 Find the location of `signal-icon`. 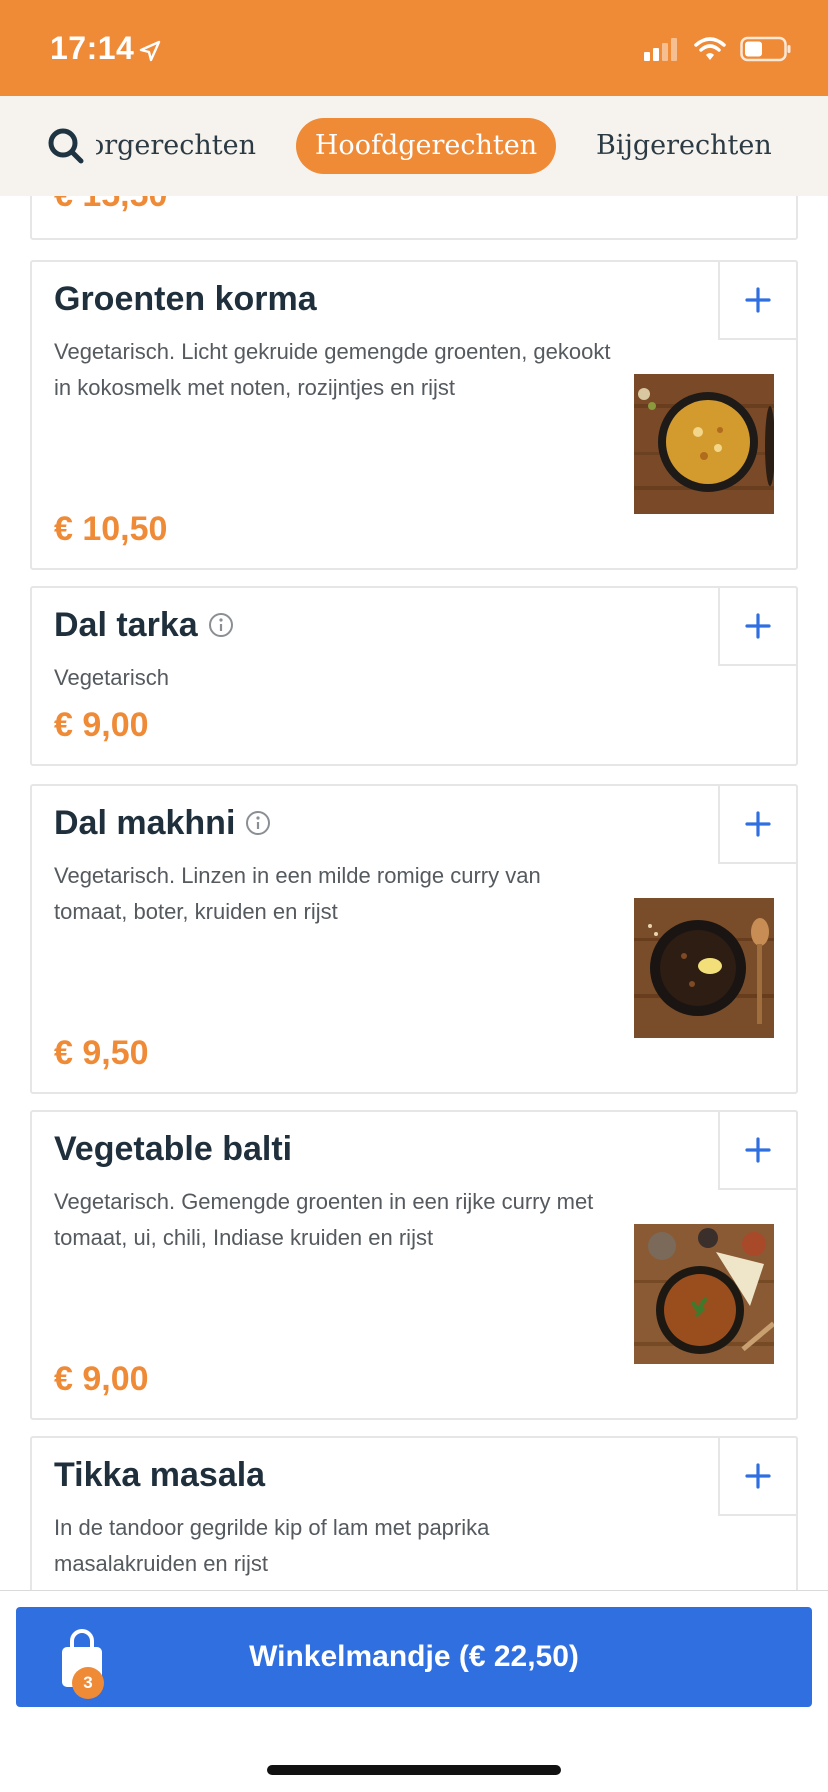

signal-icon is located at coordinates (660, 49).